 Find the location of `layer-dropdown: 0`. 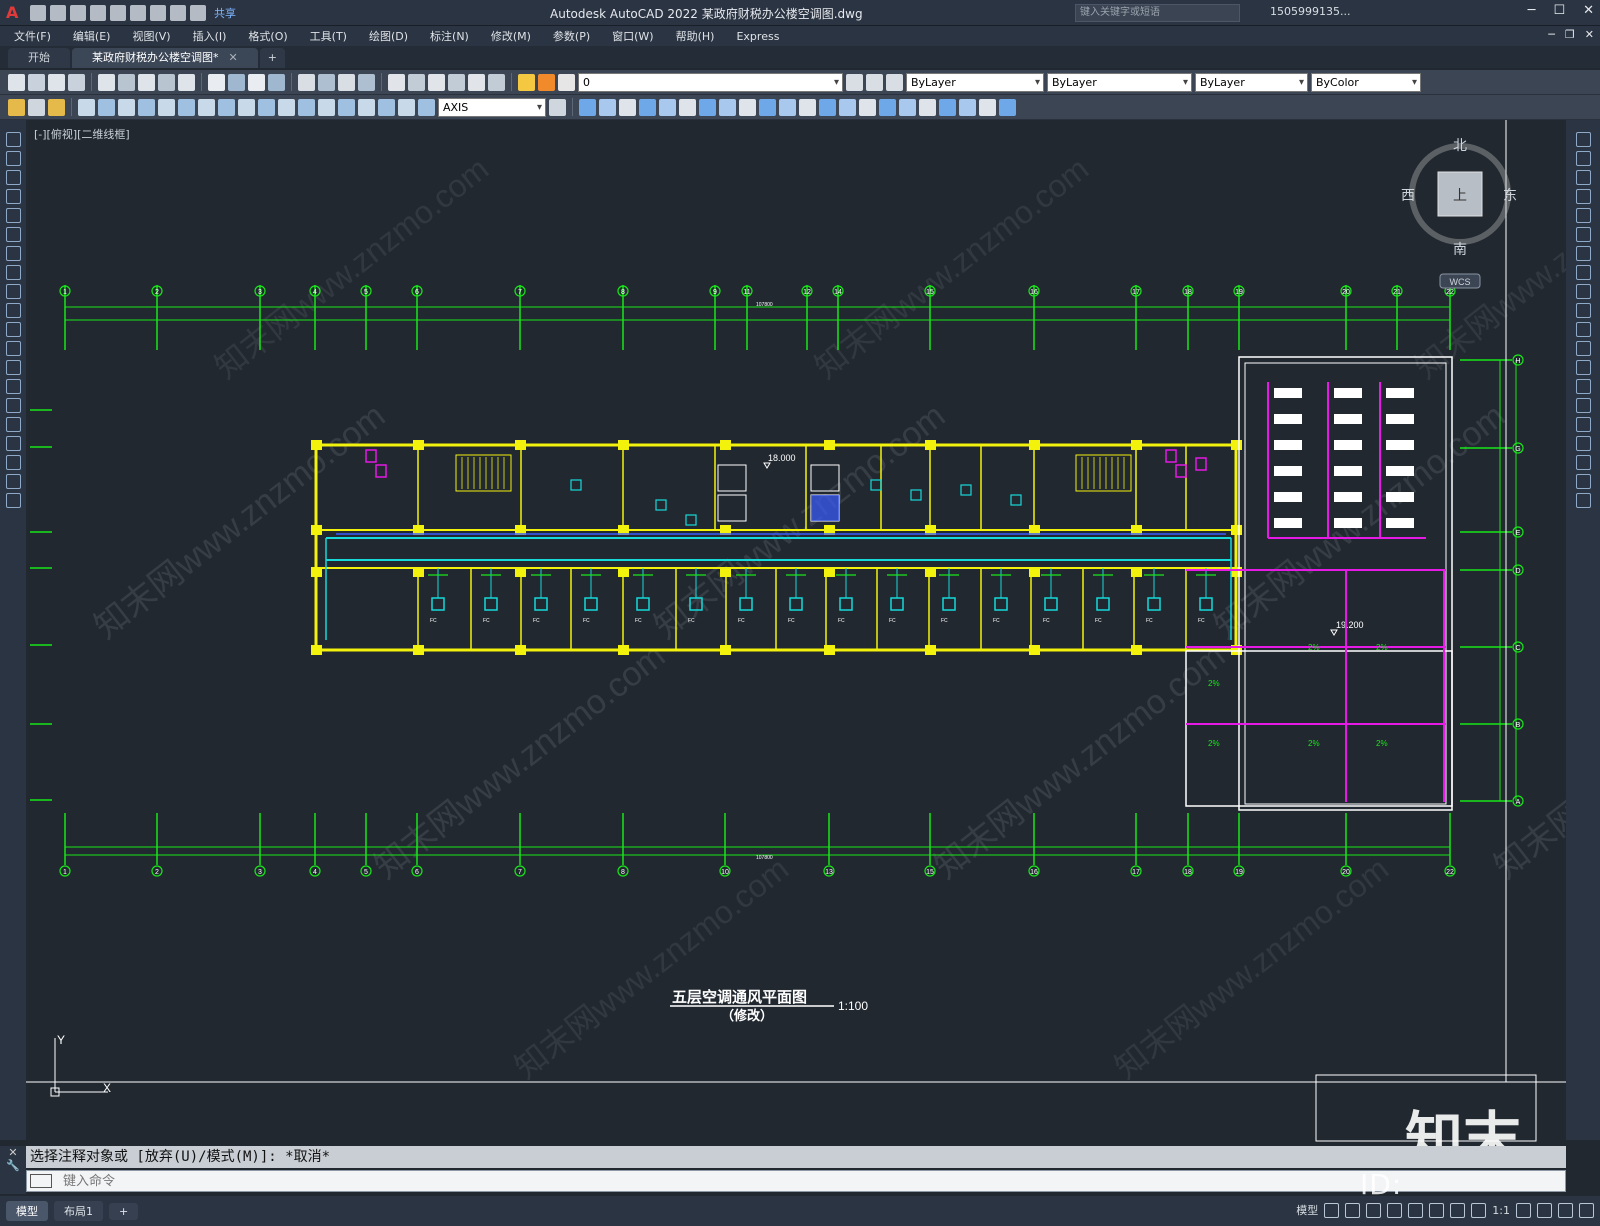

layer-dropdown: 0 is located at coordinates (710, 82).